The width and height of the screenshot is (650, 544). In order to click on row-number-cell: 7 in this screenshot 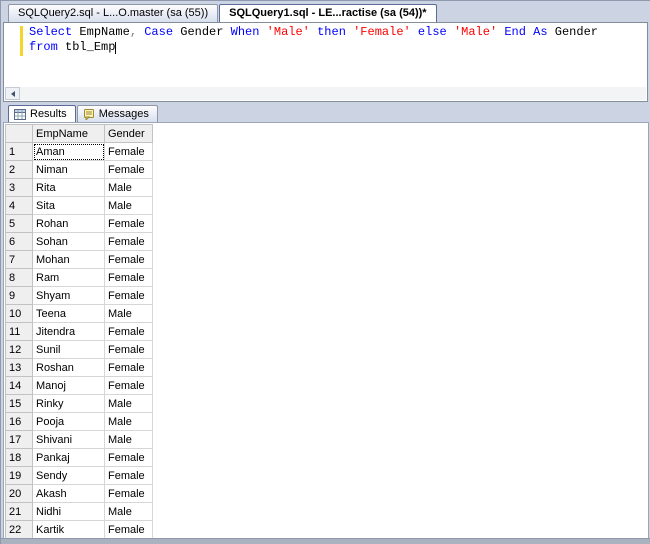, I will do `click(19, 259)`.